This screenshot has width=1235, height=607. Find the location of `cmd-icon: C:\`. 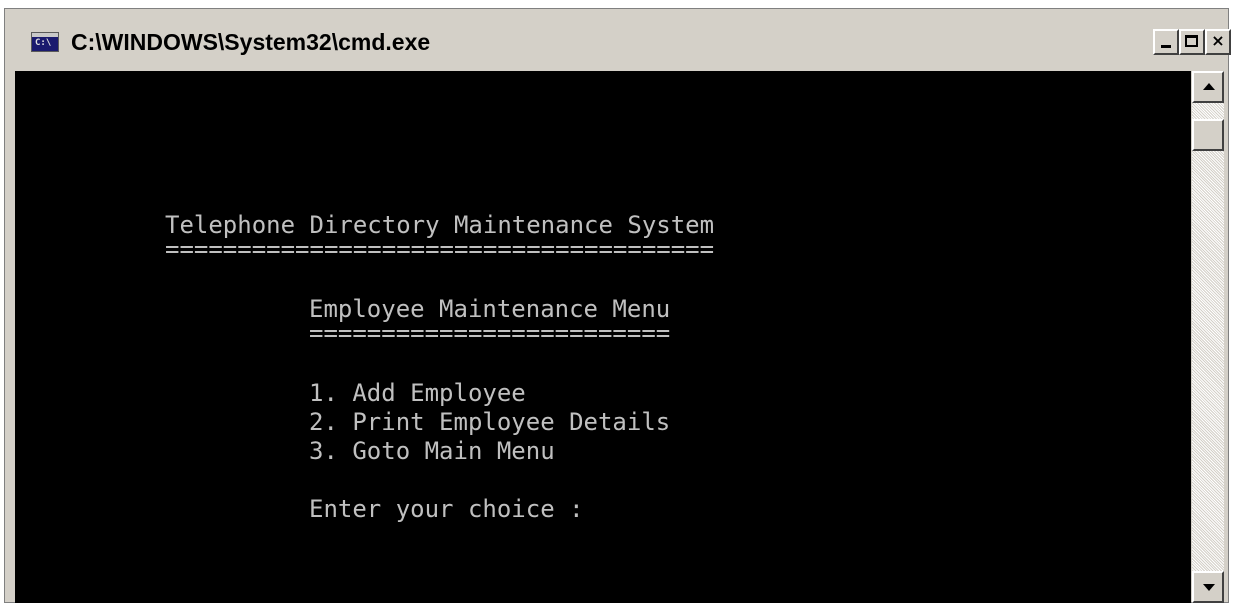

cmd-icon: C:\ is located at coordinates (45, 42).